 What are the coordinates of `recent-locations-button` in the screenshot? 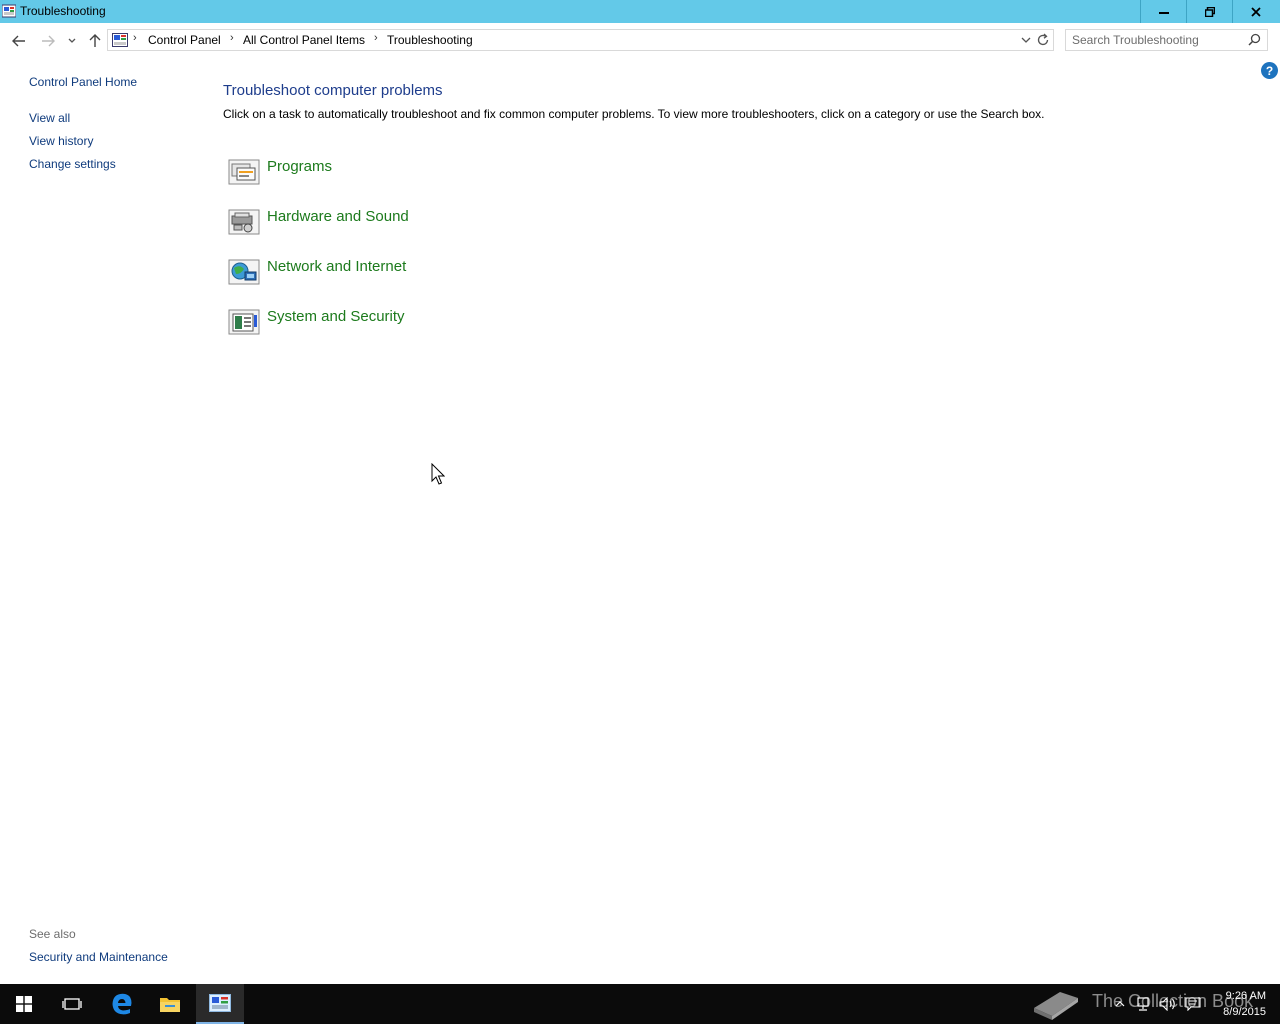 It's located at (72, 41).